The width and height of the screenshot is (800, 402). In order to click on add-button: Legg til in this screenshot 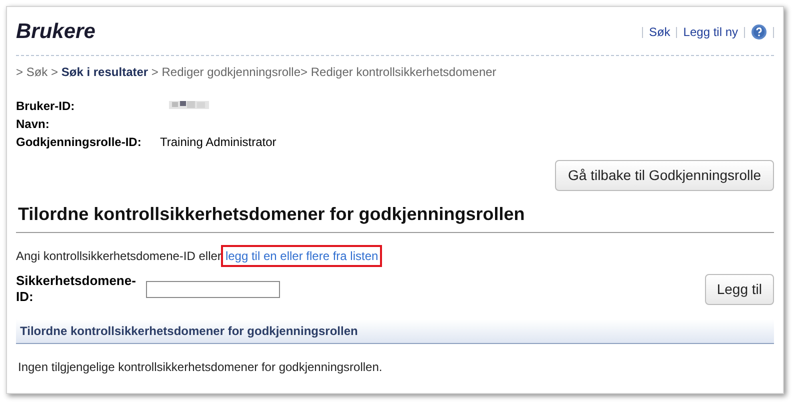, I will do `click(739, 289)`.